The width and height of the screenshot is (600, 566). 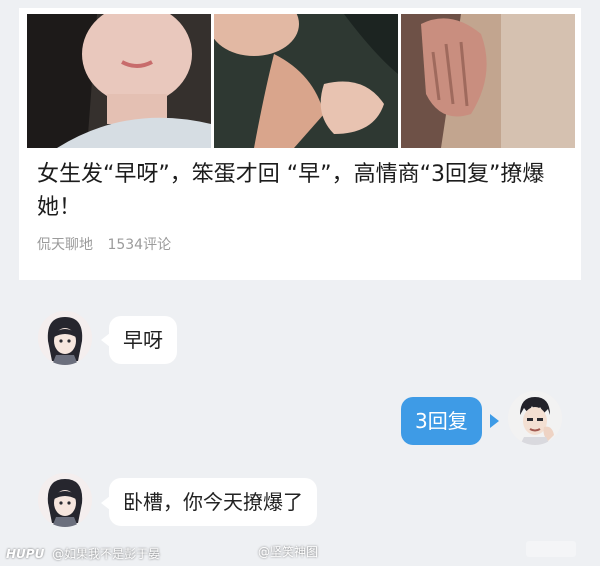 I want to click on article-source: 侃天聊地, so click(x=65, y=245).